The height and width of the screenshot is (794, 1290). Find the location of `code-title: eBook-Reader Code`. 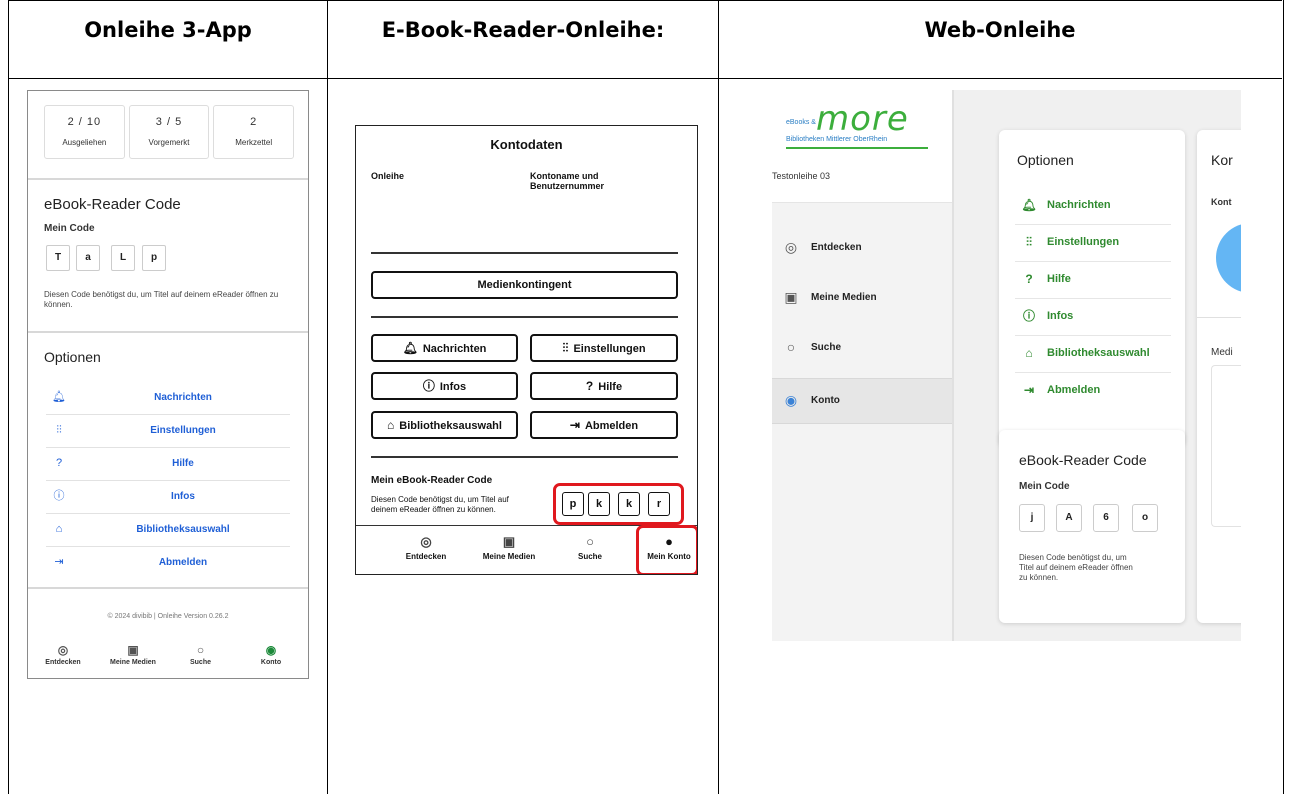

code-title: eBook-Reader Code is located at coordinates (1083, 460).